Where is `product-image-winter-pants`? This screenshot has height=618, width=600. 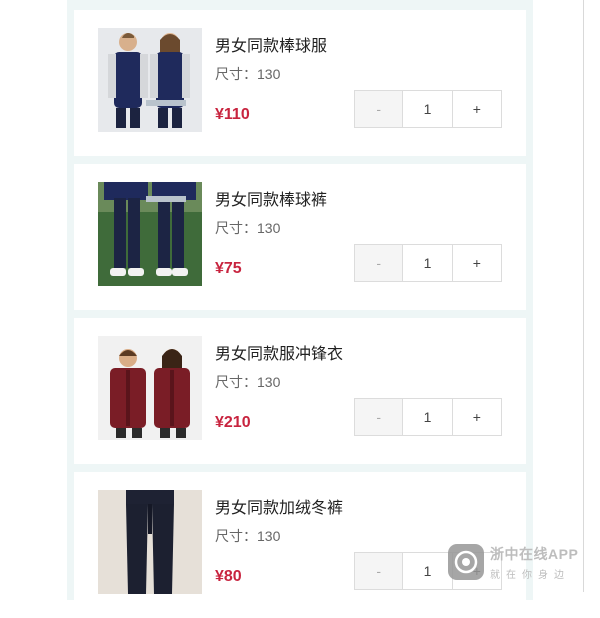
product-image-winter-pants is located at coordinates (150, 542).